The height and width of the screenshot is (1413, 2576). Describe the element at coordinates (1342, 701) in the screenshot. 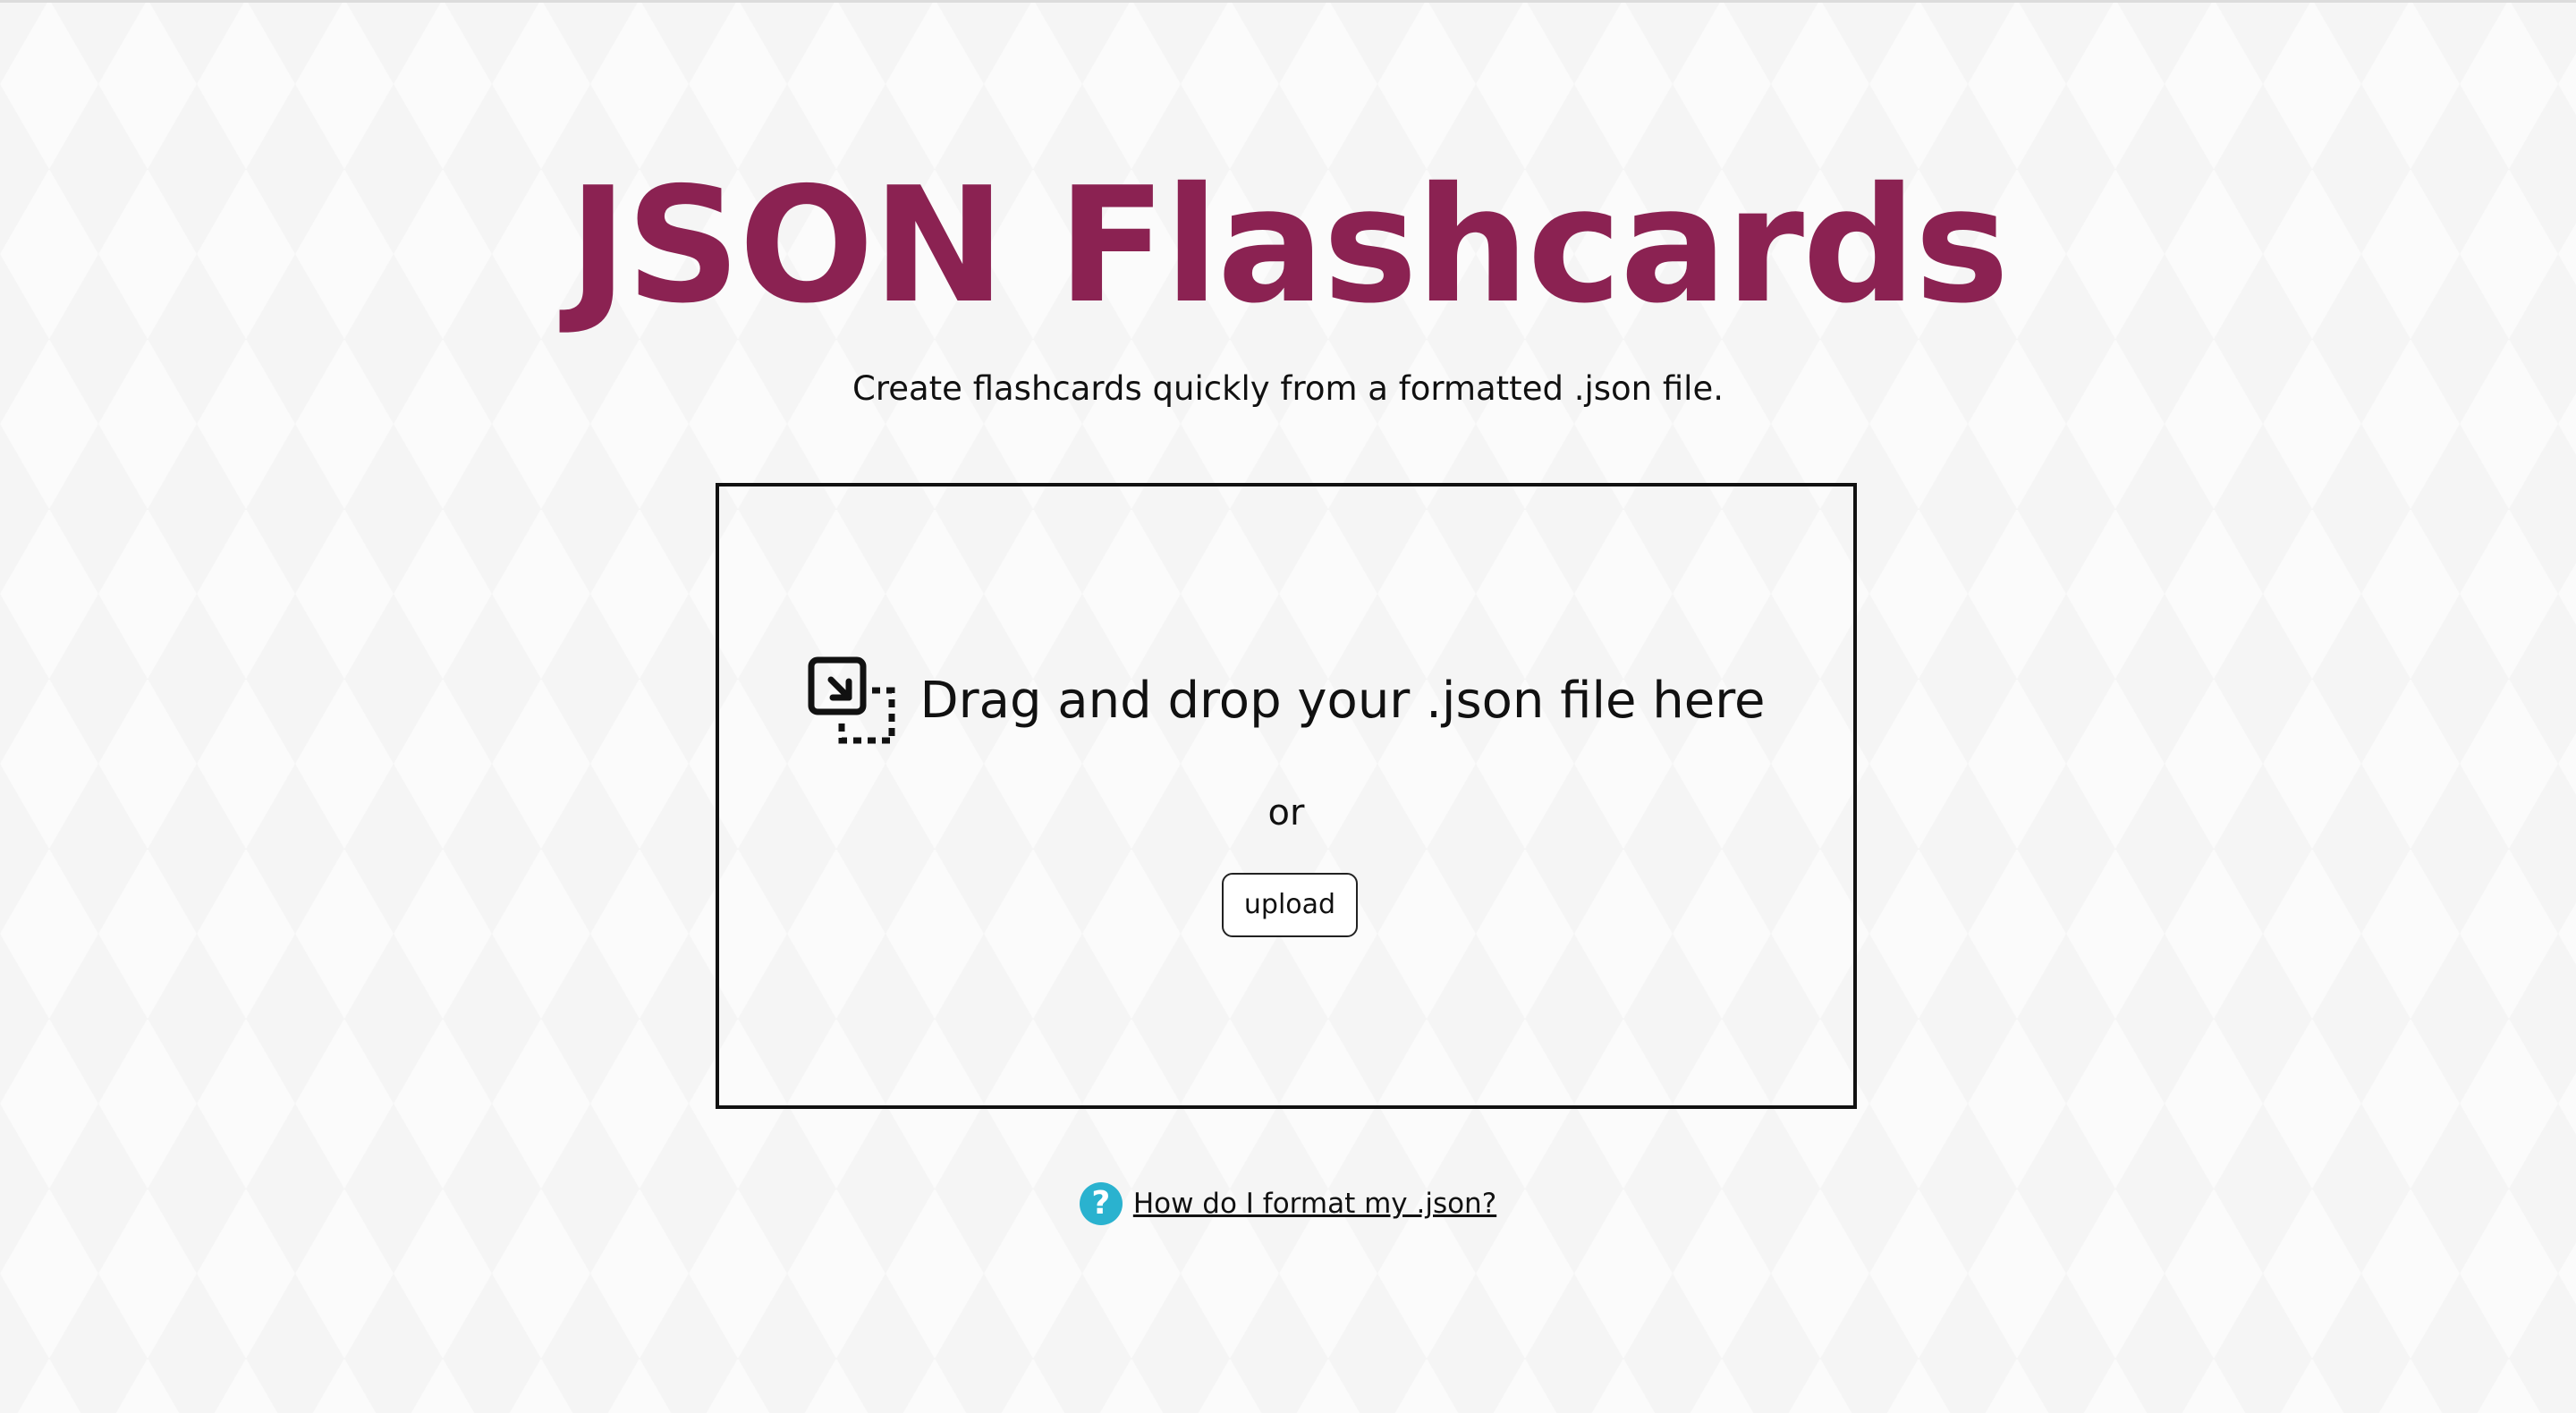

I see `drag-drop-text: Drag and drop your .json file here` at that location.